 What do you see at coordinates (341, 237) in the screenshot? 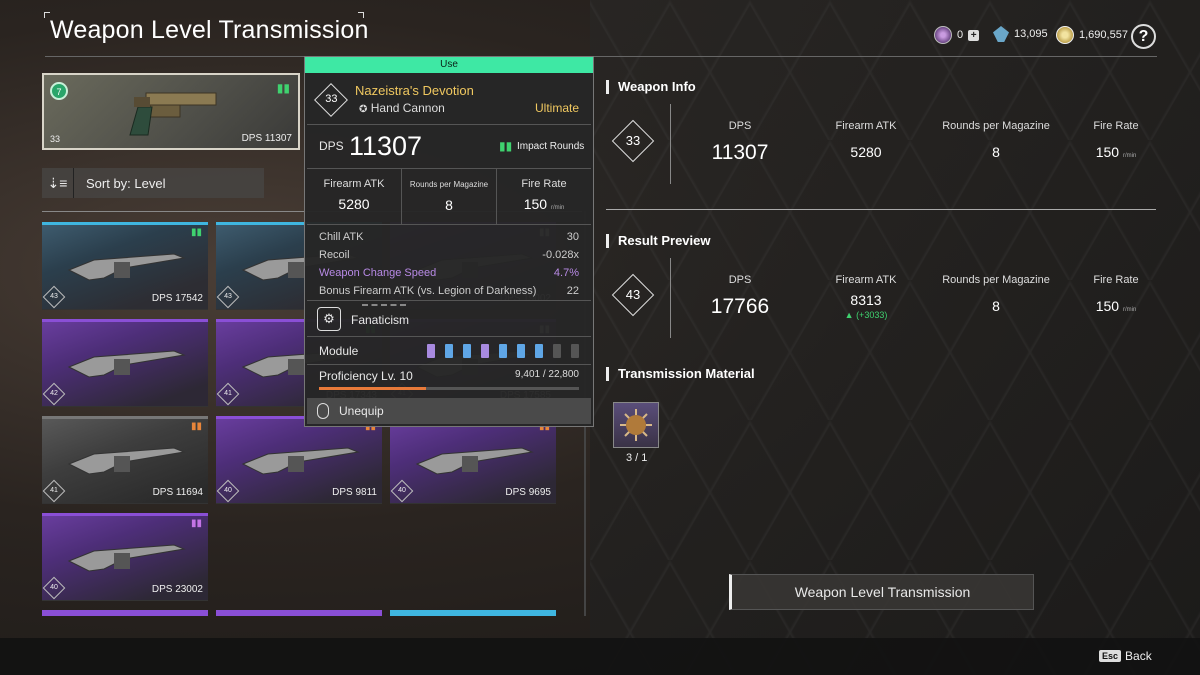
I see `sub-stat-label: Chill ATK` at bounding box center [341, 237].